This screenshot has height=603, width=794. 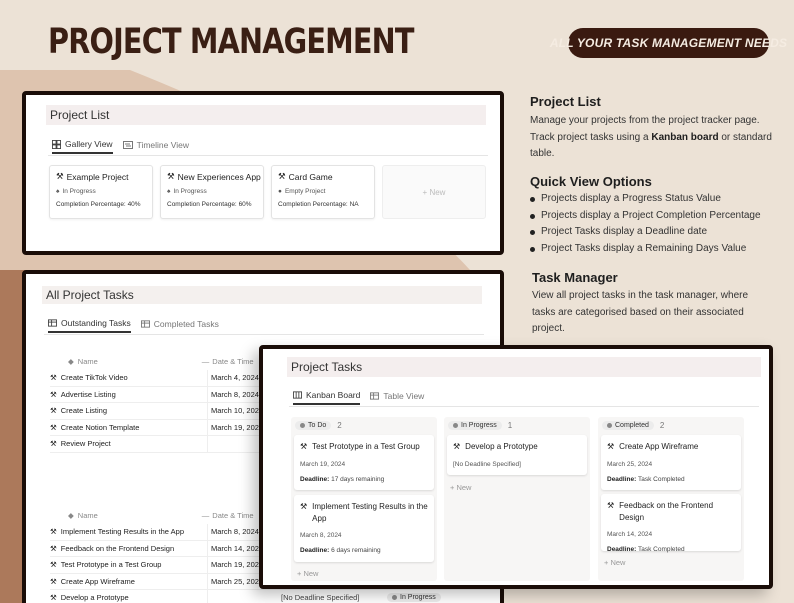 What do you see at coordinates (404, 396) in the screenshot?
I see `tab-label: Table View` at bounding box center [404, 396].